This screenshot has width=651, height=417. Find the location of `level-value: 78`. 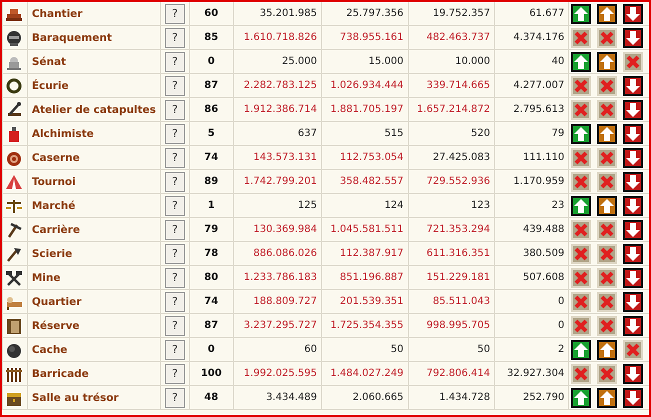

level-value: 78 is located at coordinates (211, 253).